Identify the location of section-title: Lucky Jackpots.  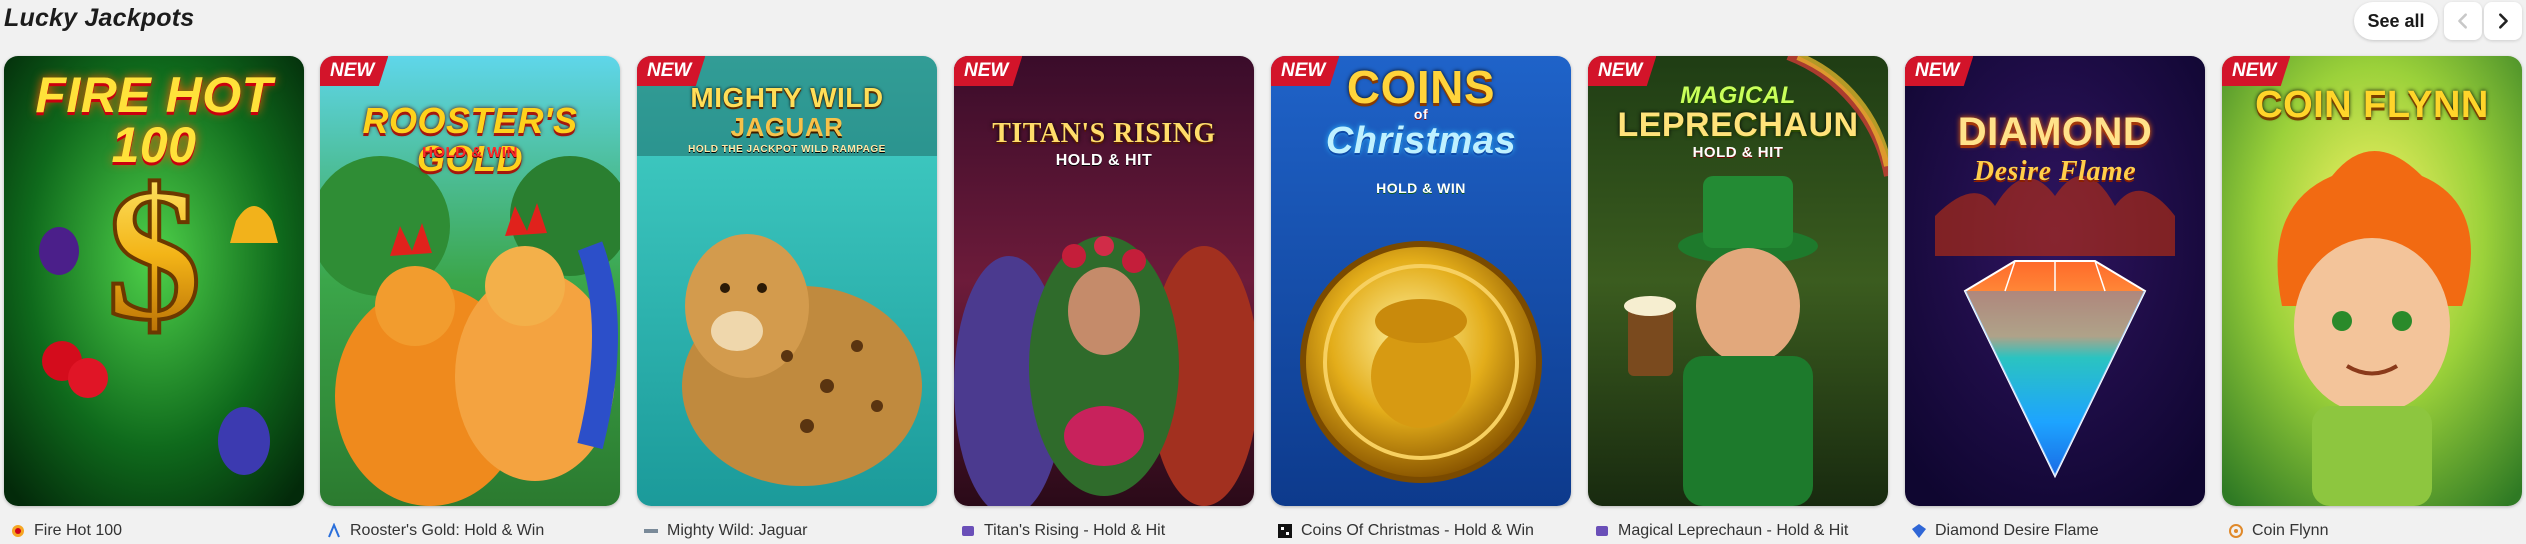
(99, 18).